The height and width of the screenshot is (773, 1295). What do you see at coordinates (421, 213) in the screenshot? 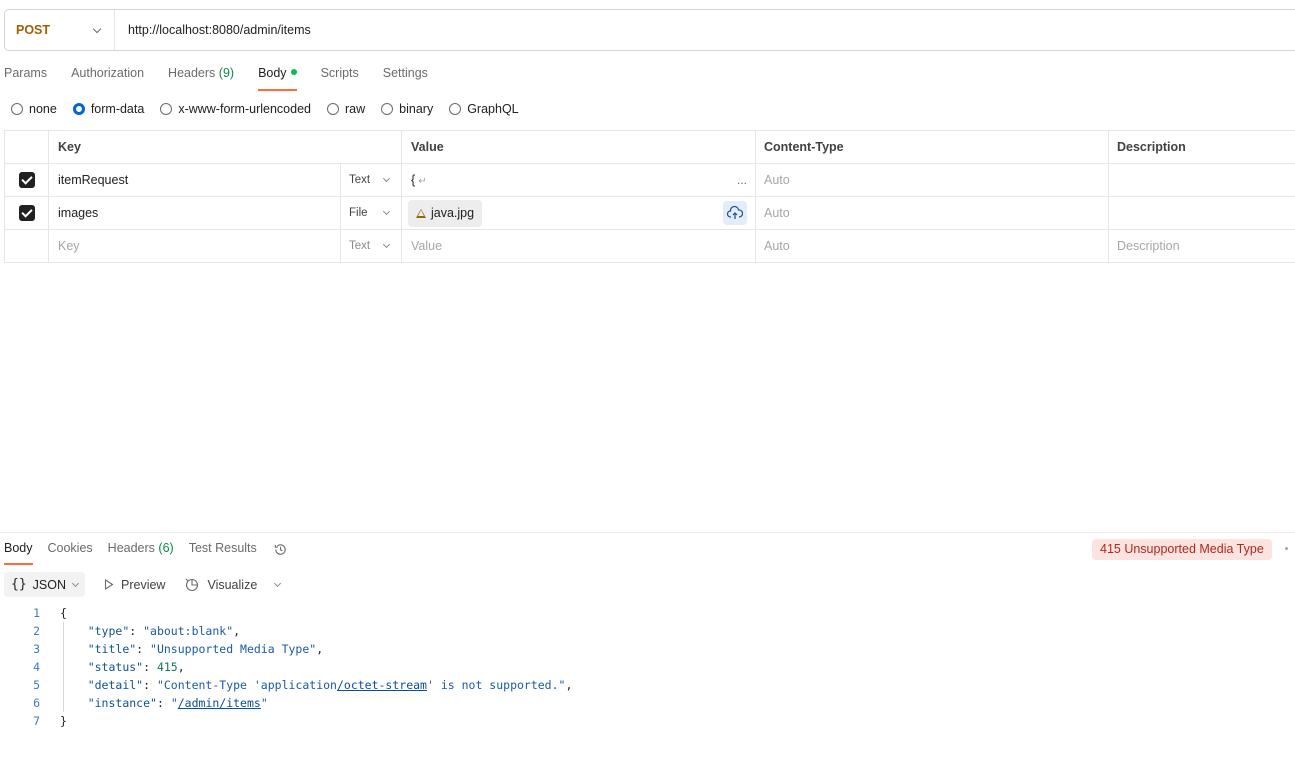
I see `warning-icon` at bounding box center [421, 213].